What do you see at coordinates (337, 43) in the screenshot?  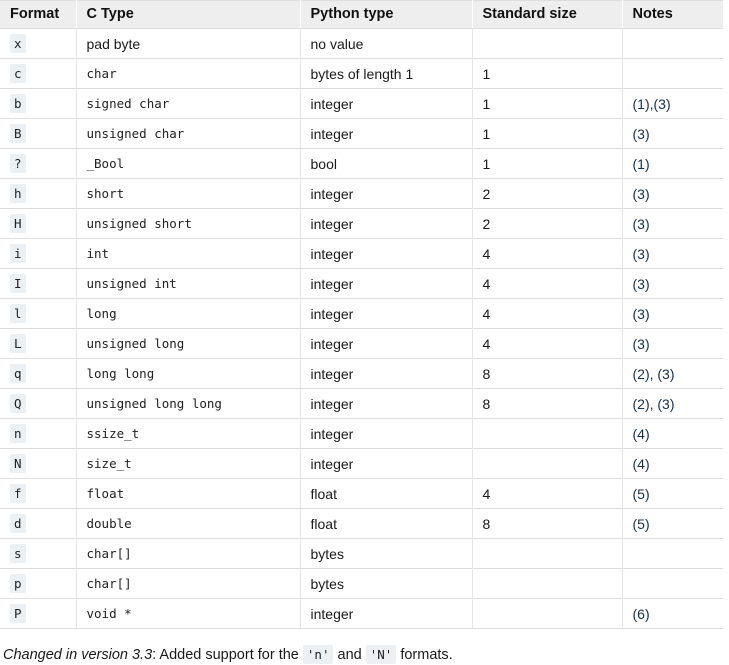 I see `python-type-value: no value` at bounding box center [337, 43].